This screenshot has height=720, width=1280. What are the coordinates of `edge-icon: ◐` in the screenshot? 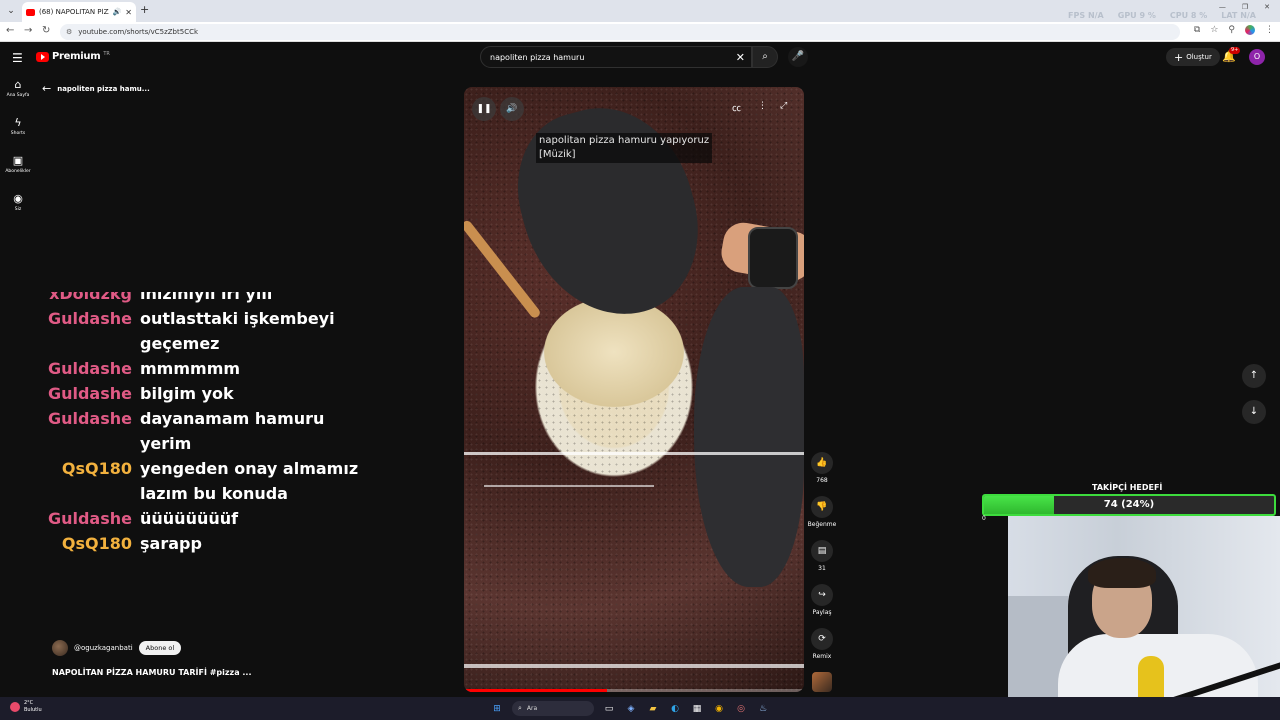 It's located at (675, 709).